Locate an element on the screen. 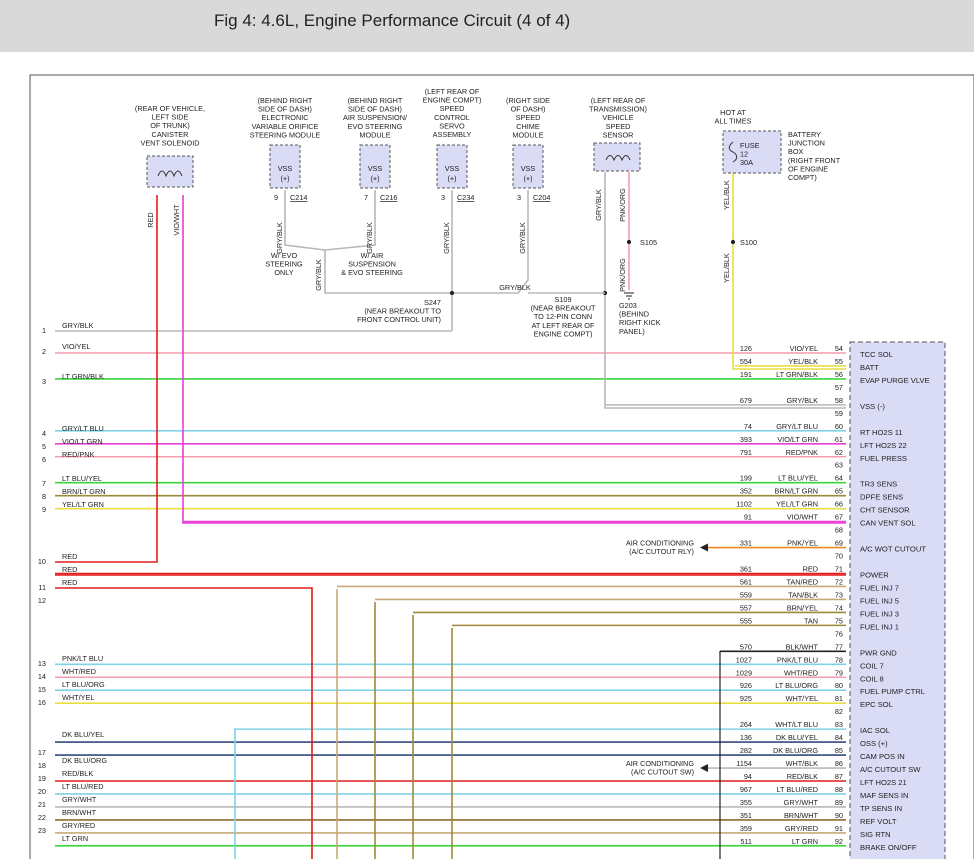  gry-blk-label: GRY/BLK is located at coordinates (515, 287).